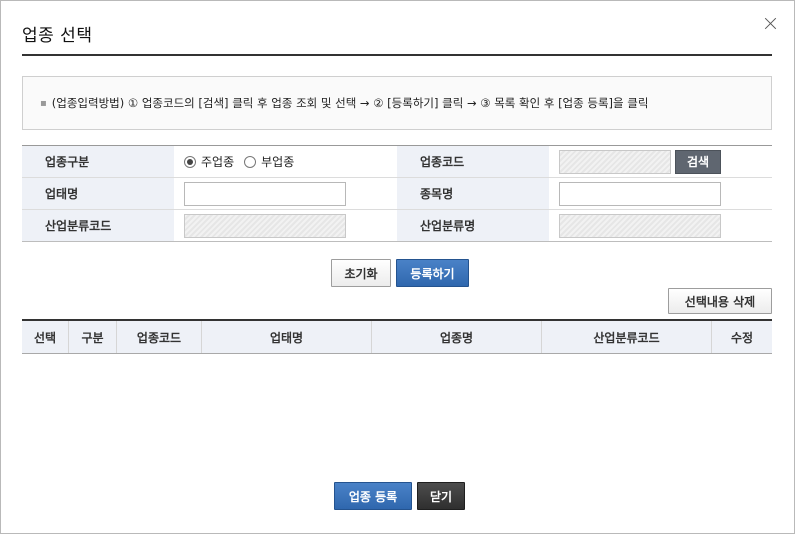 Image resolution: width=795 pixels, height=534 pixels. Describe the element at coordinates (361, 273) in the screenshot. I see `reset-button: 초기화` at that location.